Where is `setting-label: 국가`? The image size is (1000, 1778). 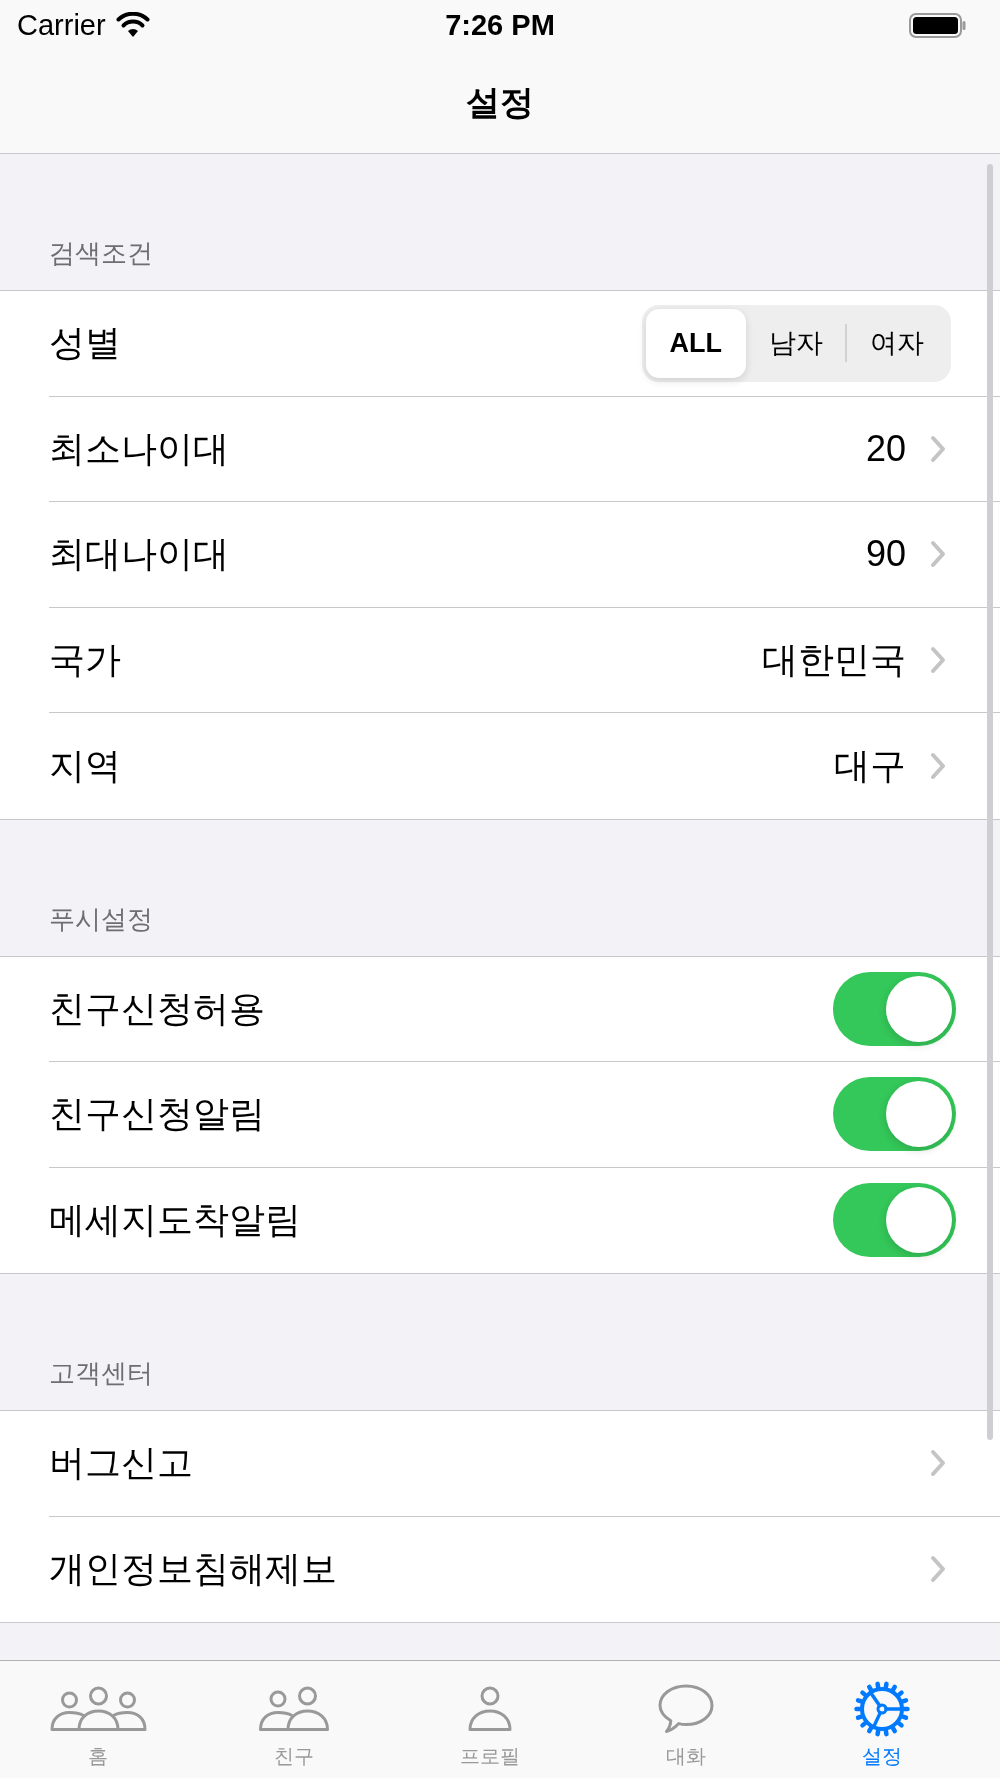 setting-label: 국가 is located at coordinates (85, 659).